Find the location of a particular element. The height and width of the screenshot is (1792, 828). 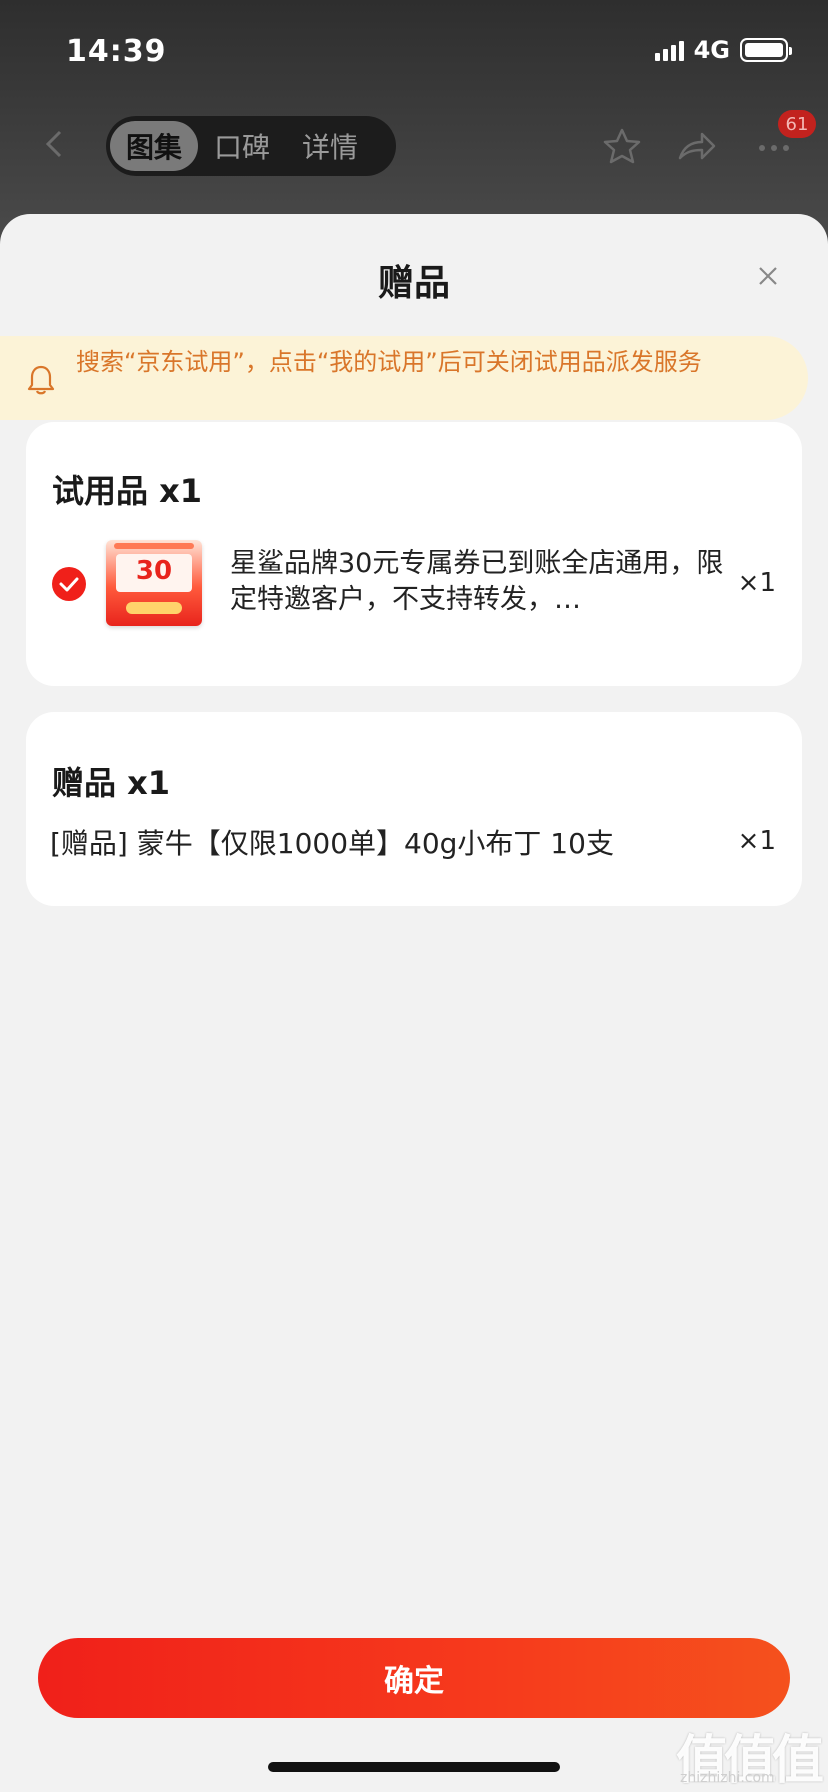

gift-name: [赠品] 蒙牛【仅限1000单】40g小布丁 10支 is located at coordinates (332, 843).